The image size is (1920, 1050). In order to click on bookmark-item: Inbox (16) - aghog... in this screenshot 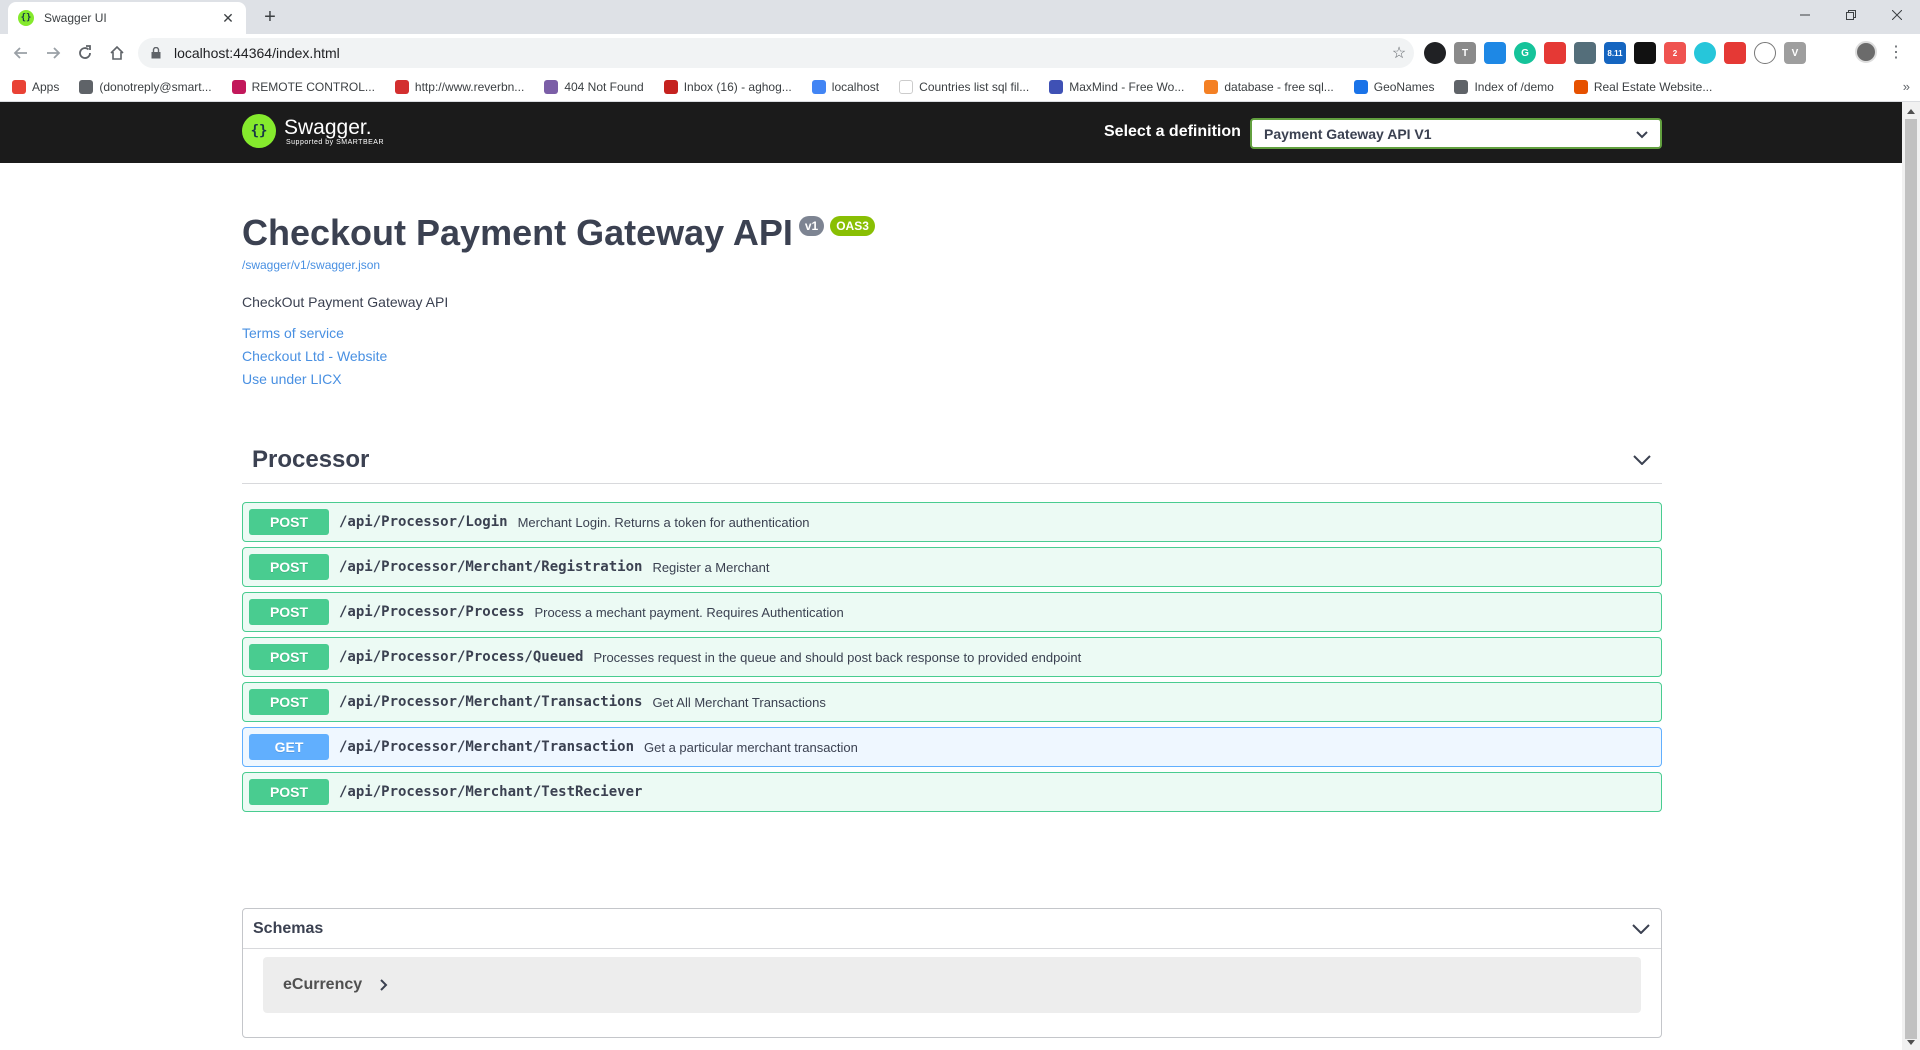, I will do `click(727, 86)`.